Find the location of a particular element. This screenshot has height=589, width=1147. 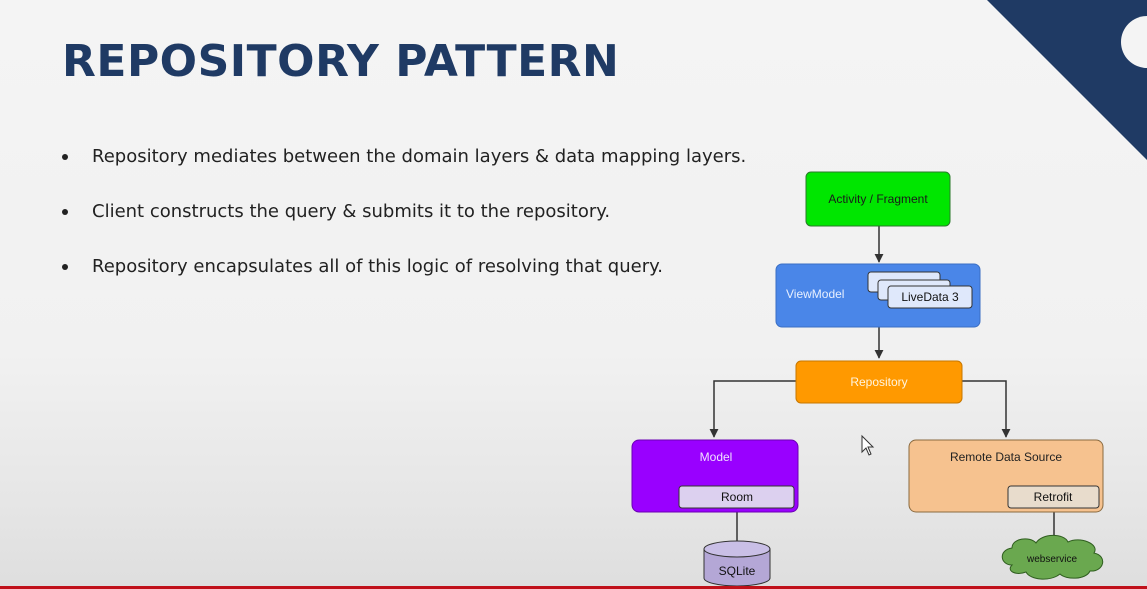

repository-label: Repository is located at coordinates (878, 382).